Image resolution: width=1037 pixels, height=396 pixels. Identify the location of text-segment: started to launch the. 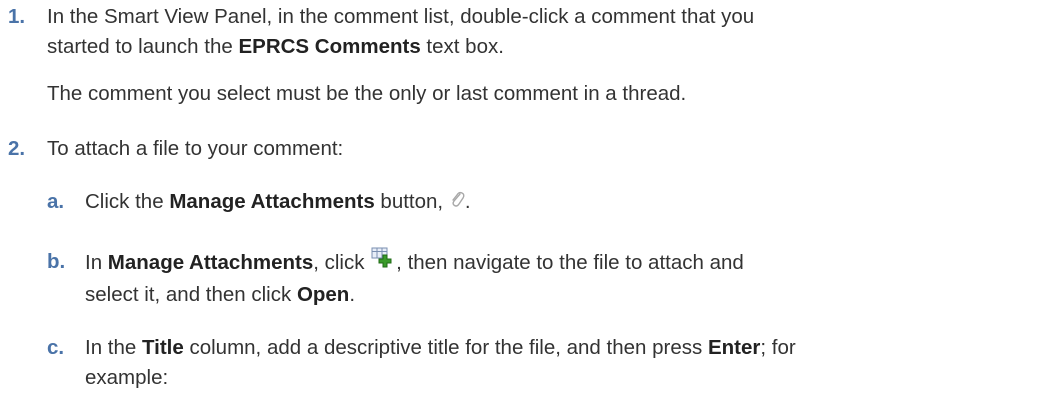
(143, 46).